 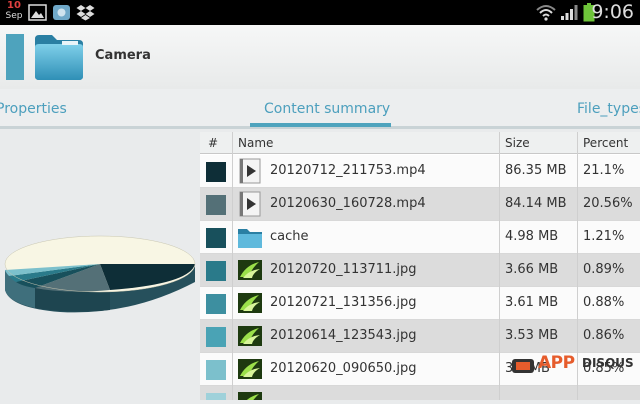 I want to click on file-name: 20120712_211753.mp4, so click(x=348, y=170).